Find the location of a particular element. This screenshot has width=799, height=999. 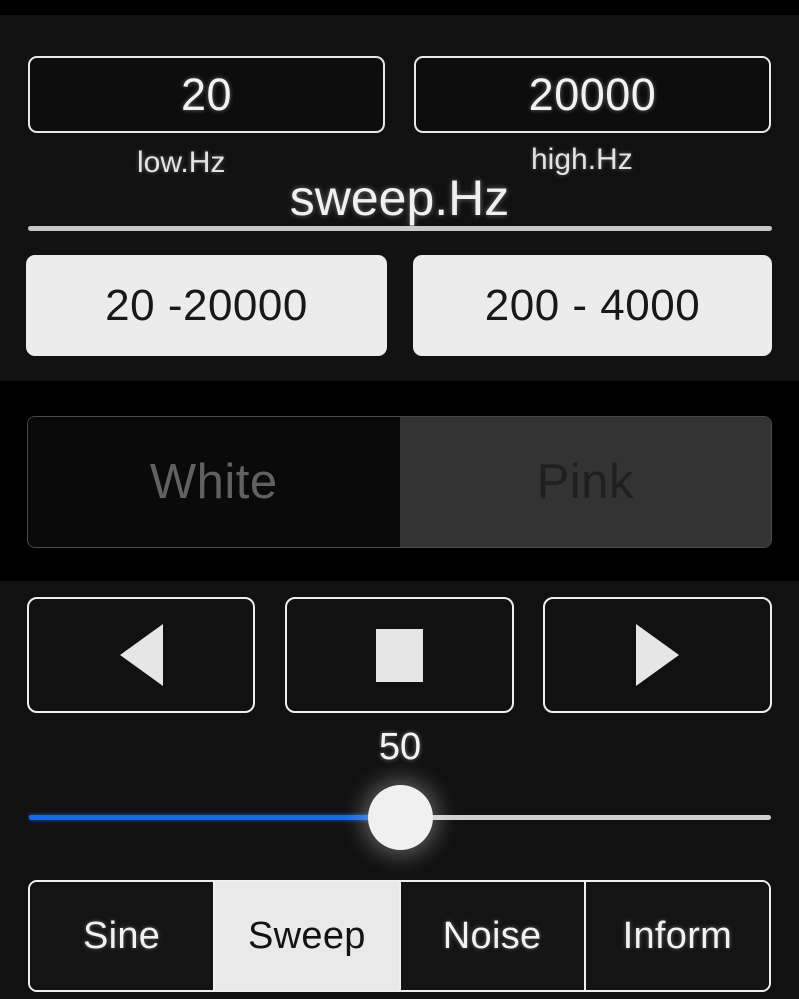

slider-track-fill is located at coordinates (214, 817).